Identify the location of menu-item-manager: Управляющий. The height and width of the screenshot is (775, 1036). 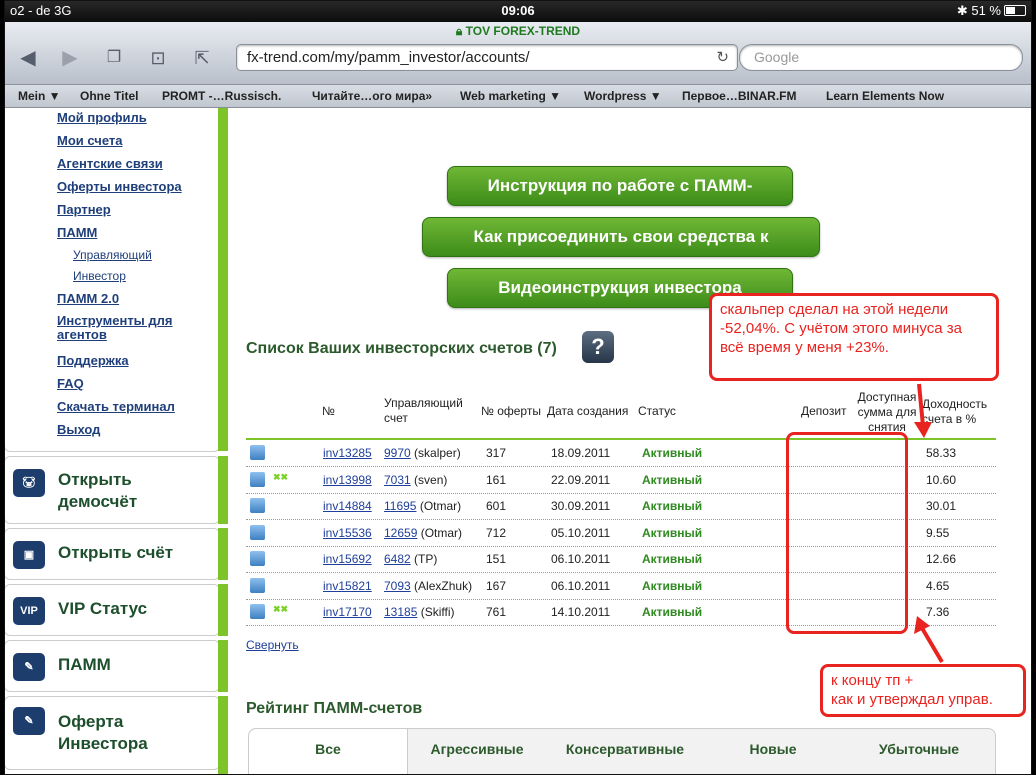
(112, 255).